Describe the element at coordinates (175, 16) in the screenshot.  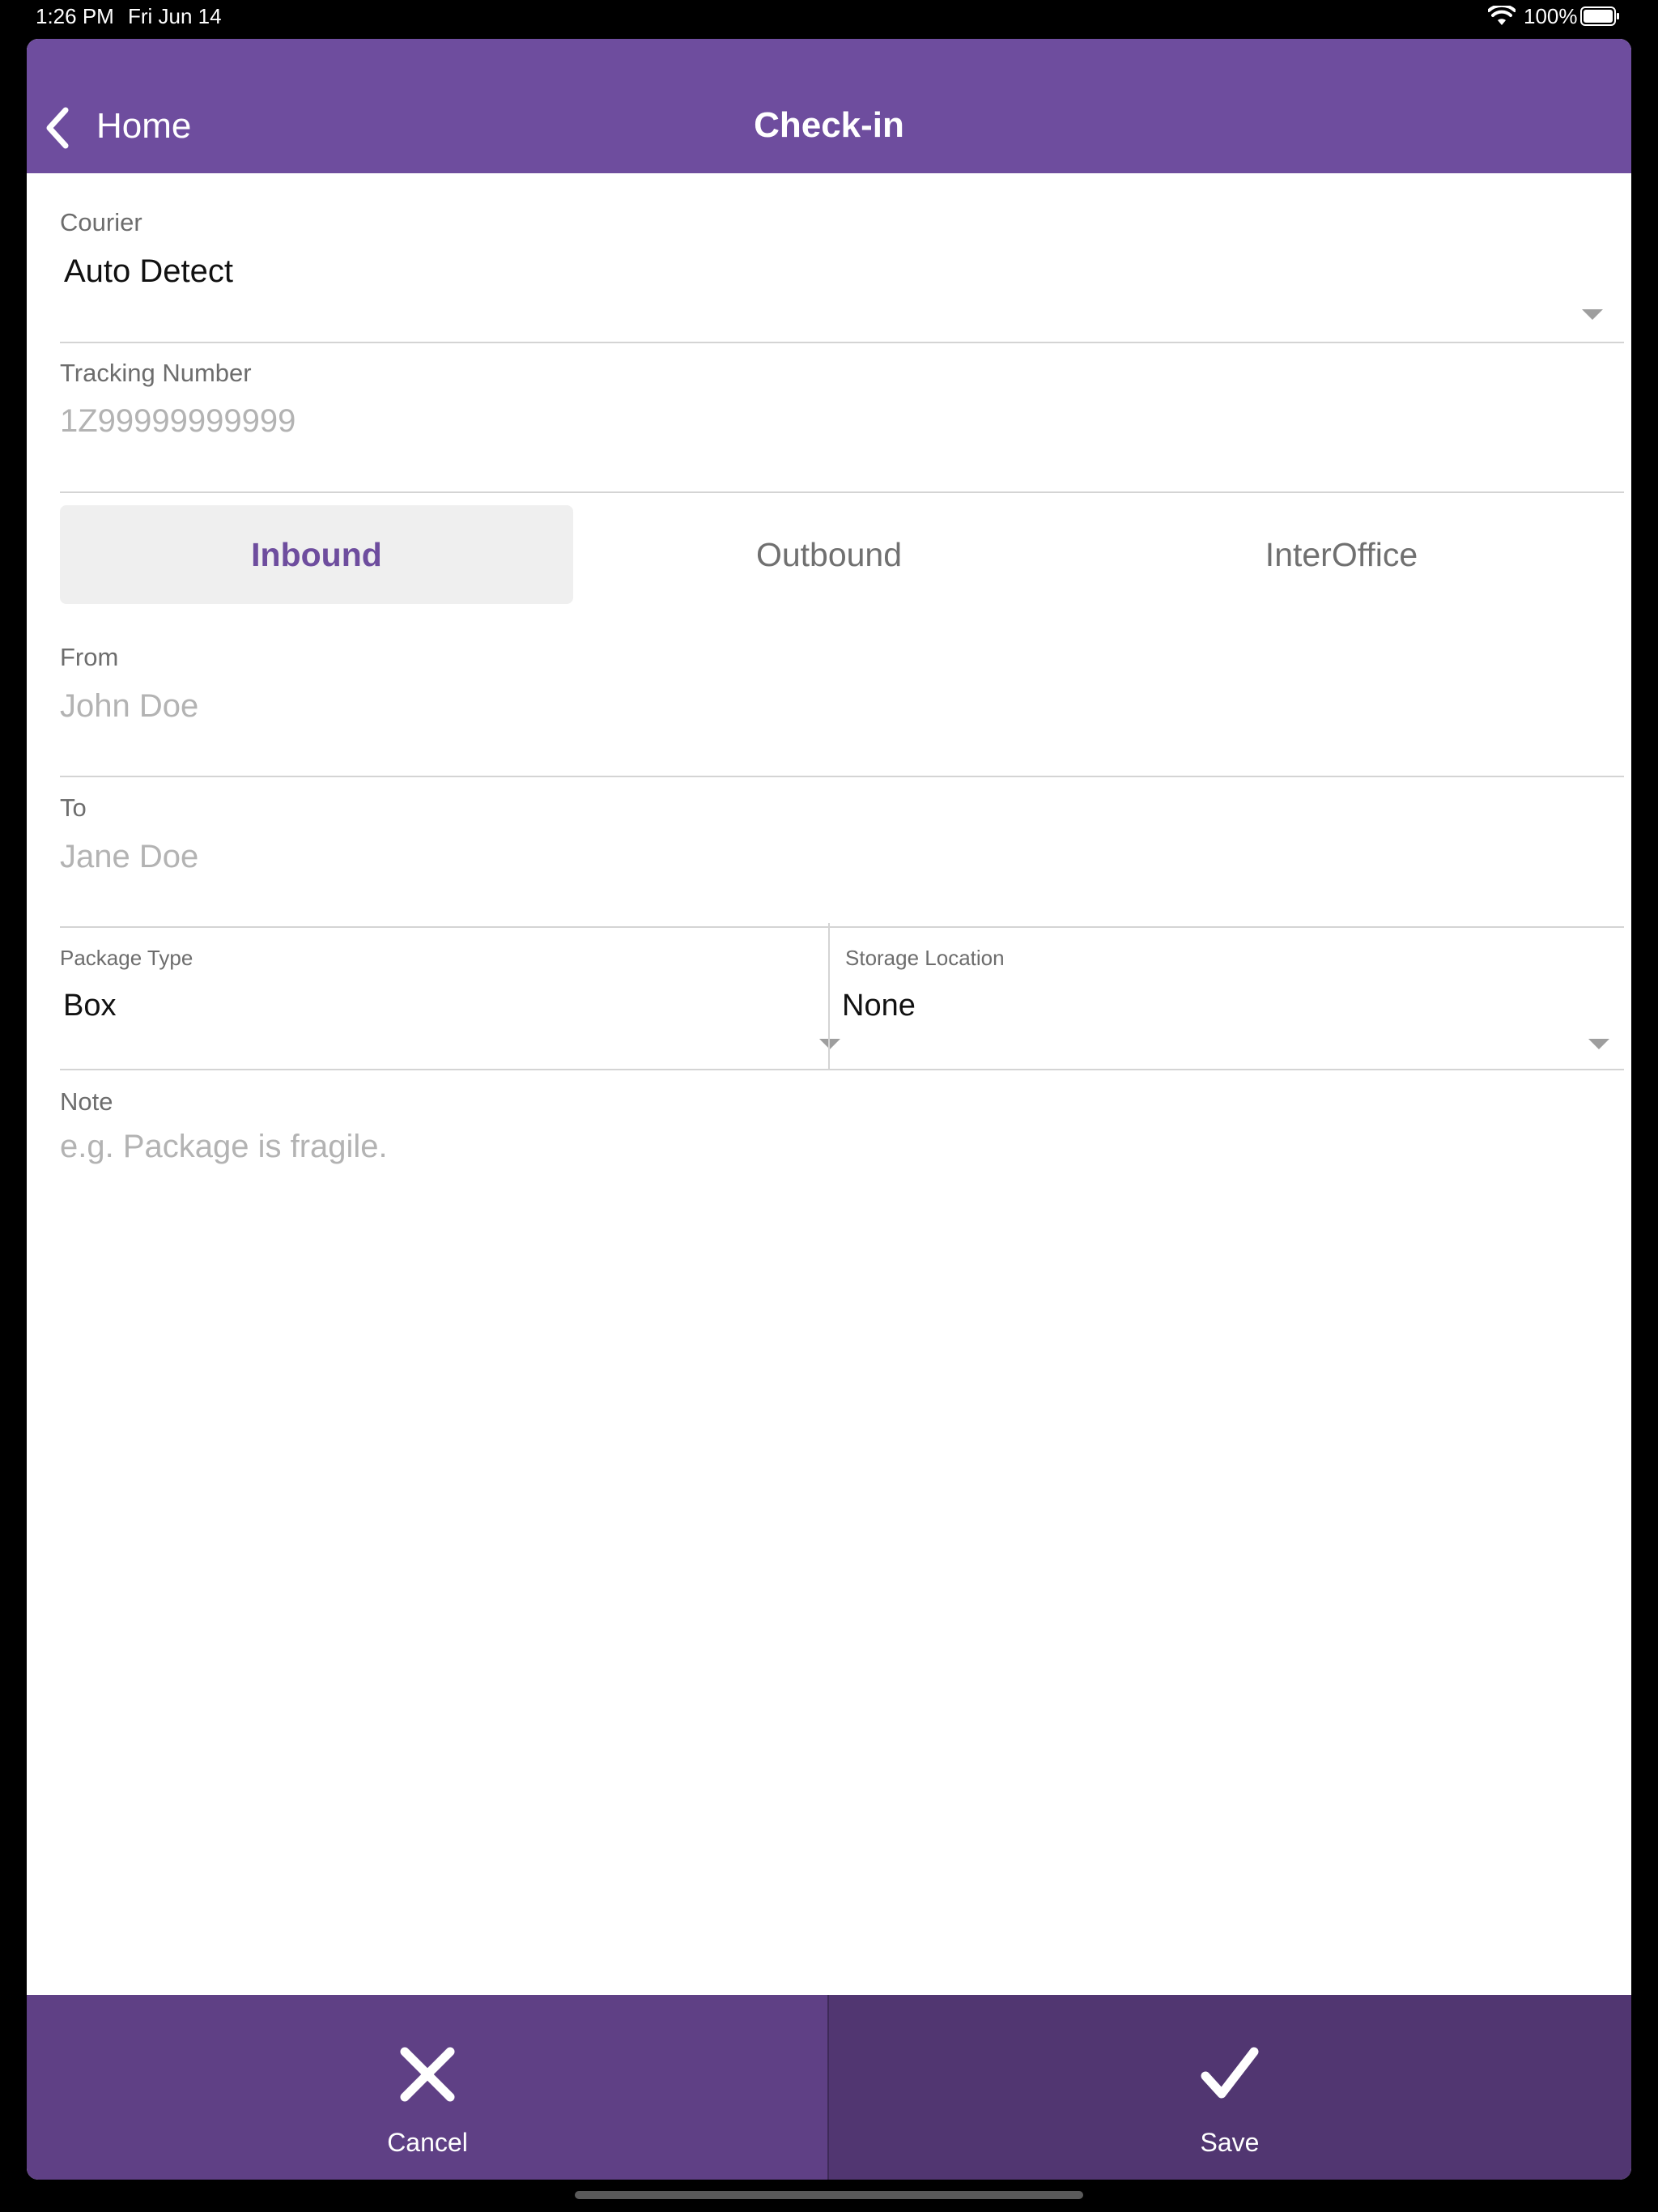
I see `status-date: Fri Jun 14` at that location.